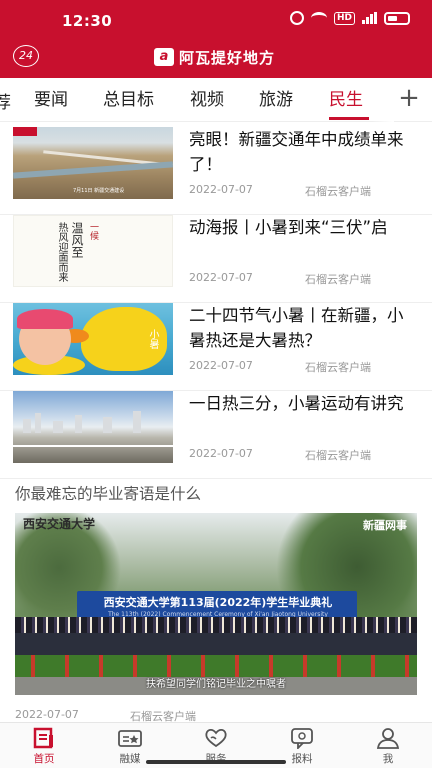 The height and width of the screenshot is (768, 432). Describe the element at coordinates (216, 20) in the screenshot. I see `status-bar: 12:30 HD` at that location.